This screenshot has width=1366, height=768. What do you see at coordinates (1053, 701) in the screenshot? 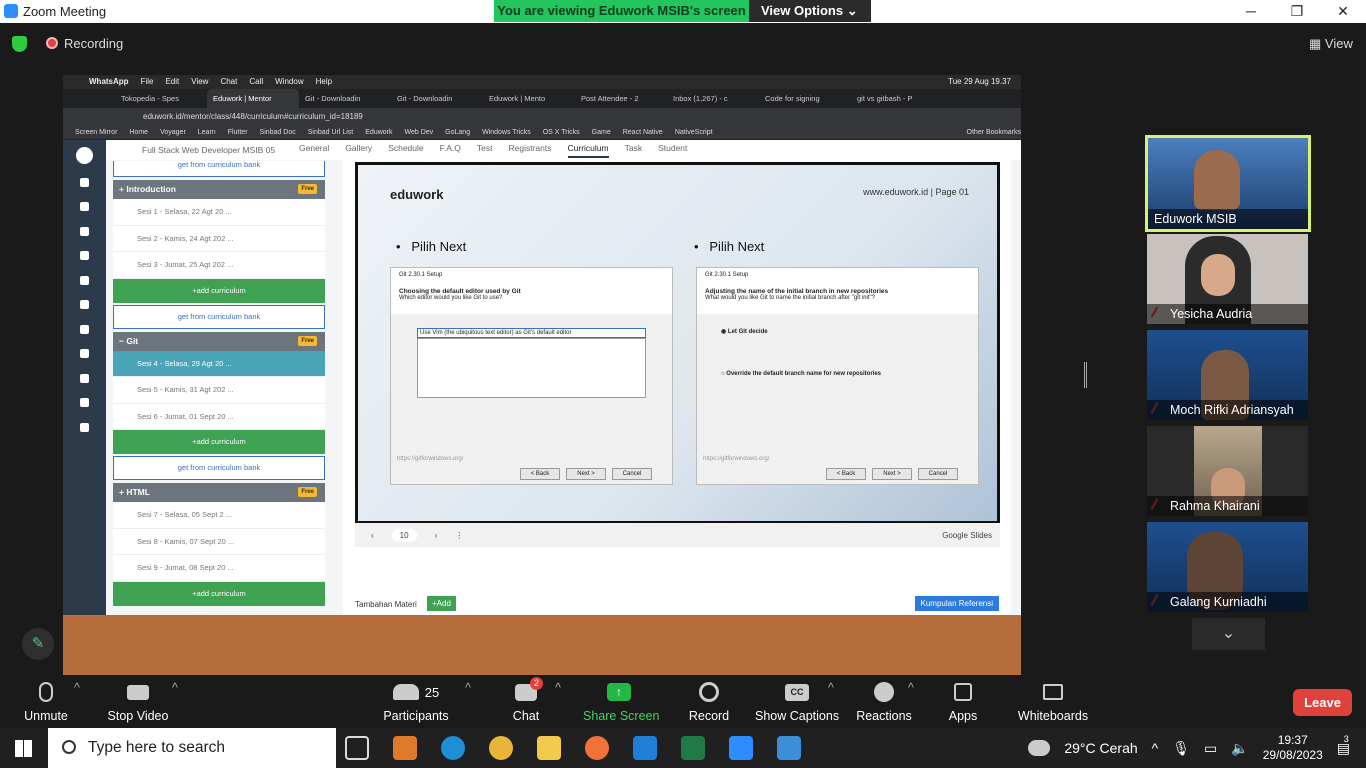
I see `whiteboards-button: Whiteboards` at bounding box center [1053, 701].